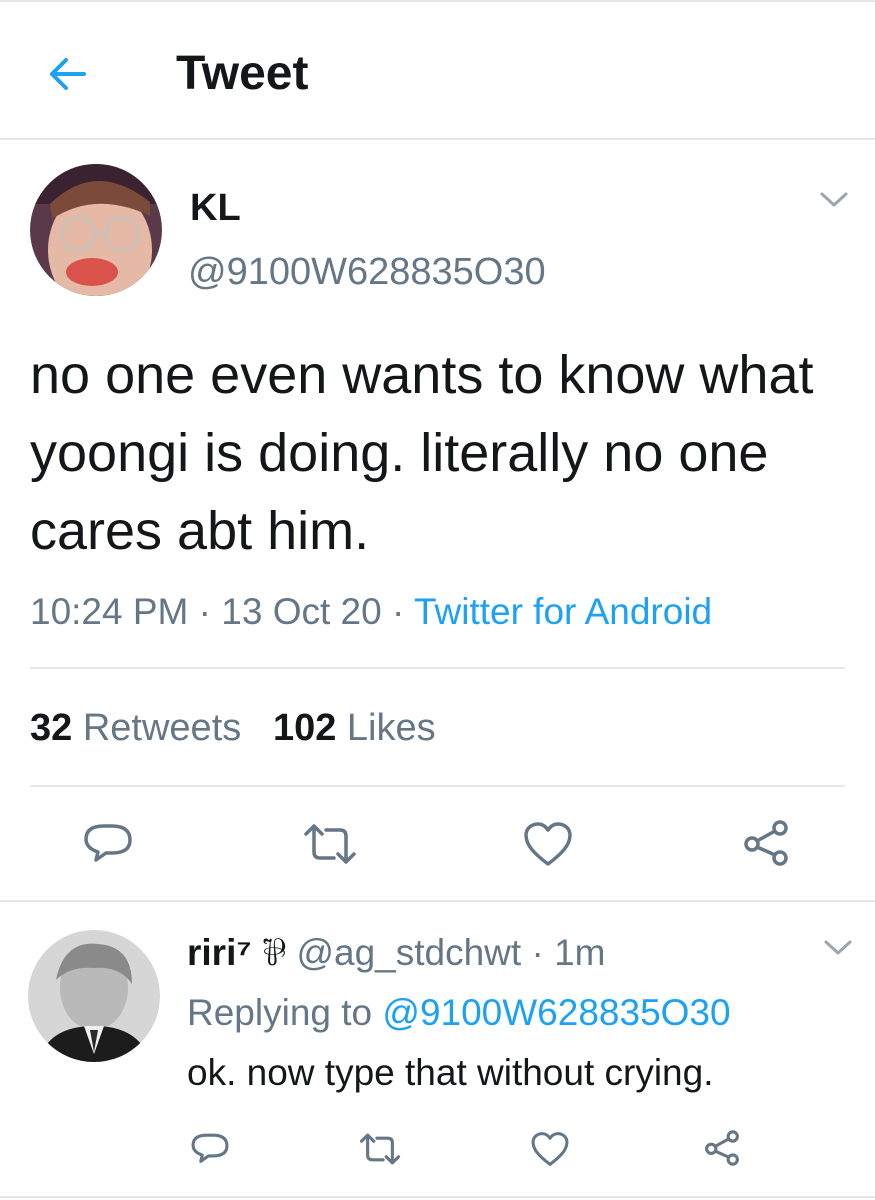 The width and height of the screenshot is (875, 1200). What do you see at coordinates (215, 208) in the screenshot?
I see `author-name: KL` at bounding box center [215, 208].